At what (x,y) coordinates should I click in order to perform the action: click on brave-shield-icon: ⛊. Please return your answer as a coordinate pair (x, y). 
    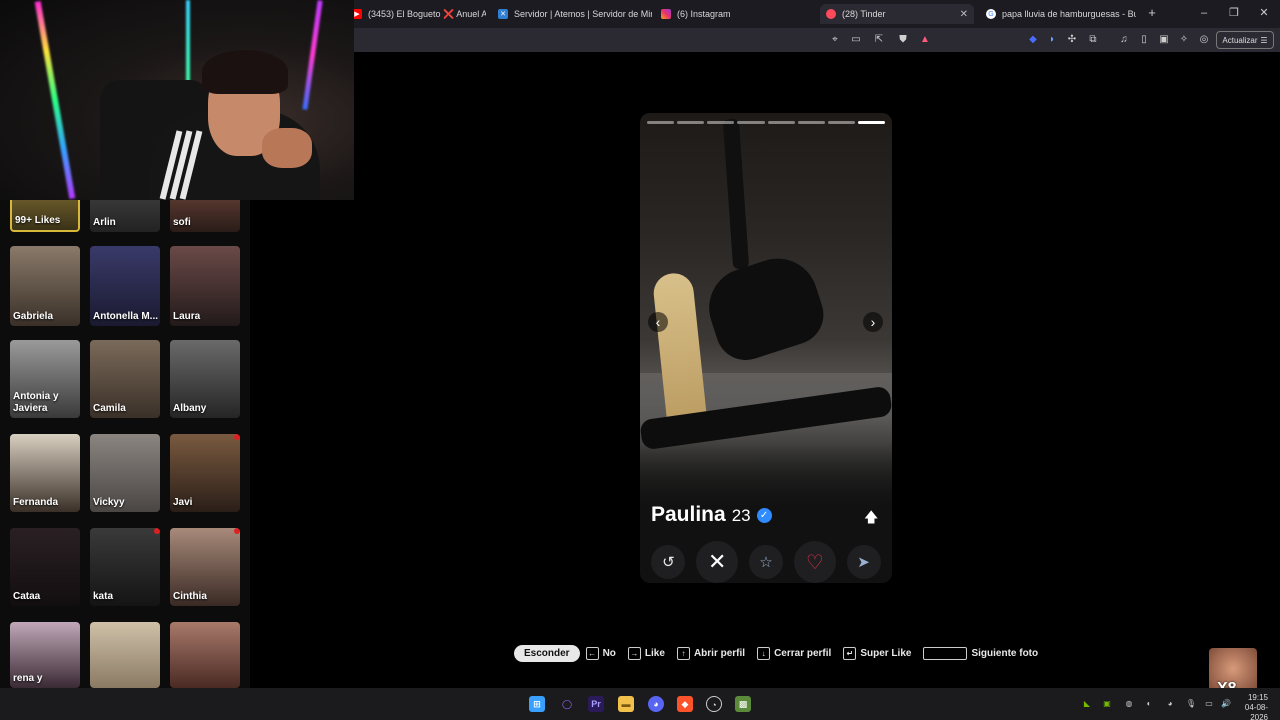
    Looking at the image, I should click on (903, 40).